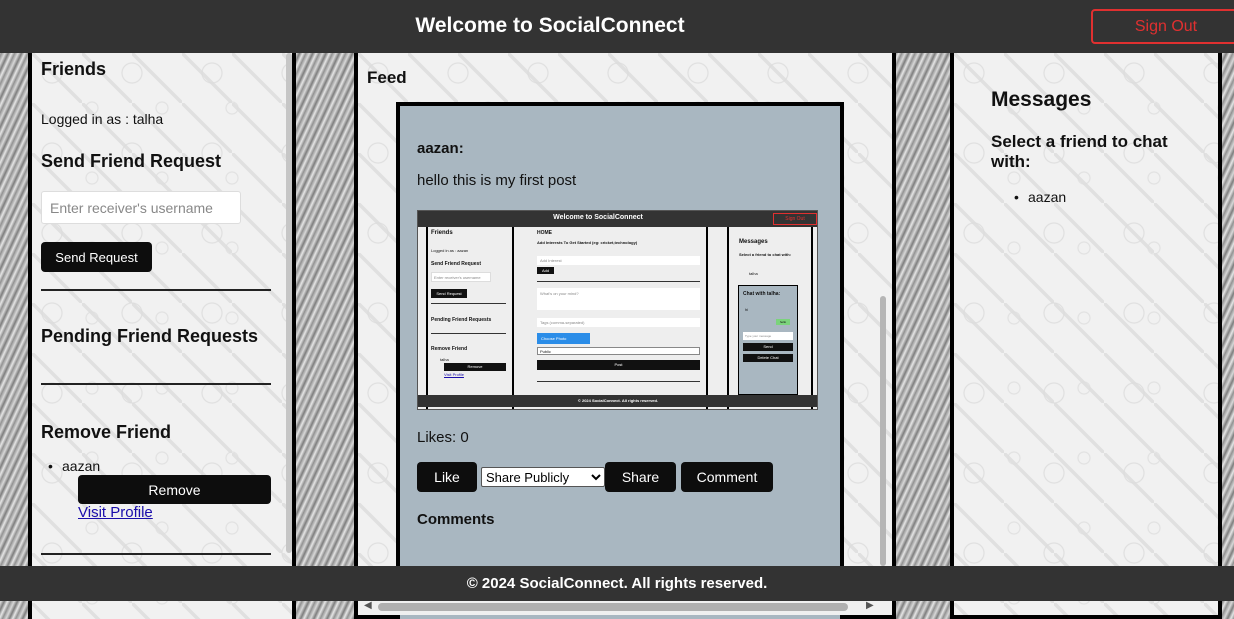 This screenshot has height=619, width=1234. I want to click on chat-friend-item: aazan, so click(1040, 197).